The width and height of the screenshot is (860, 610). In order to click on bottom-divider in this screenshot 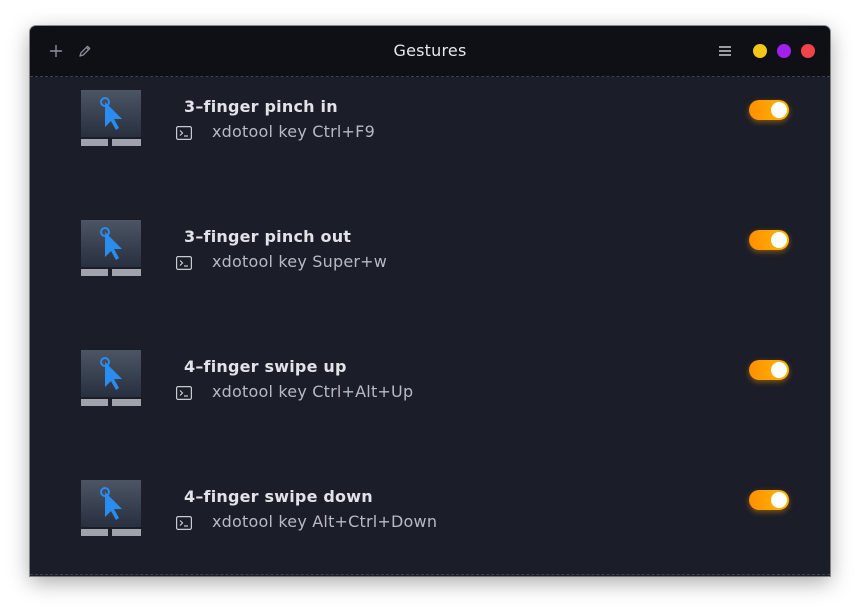, I will do `click(430, 575)`.